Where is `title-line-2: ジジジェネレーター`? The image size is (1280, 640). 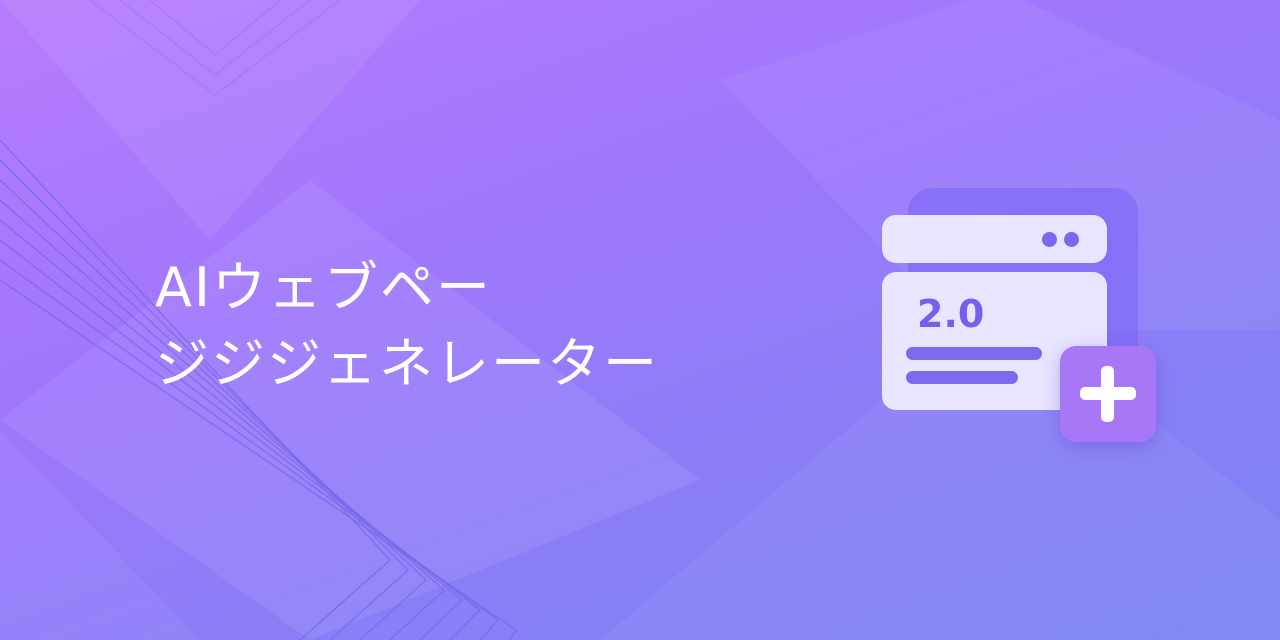 title-line-2: ジジジェネレーター is located at coordinates (407, 363).